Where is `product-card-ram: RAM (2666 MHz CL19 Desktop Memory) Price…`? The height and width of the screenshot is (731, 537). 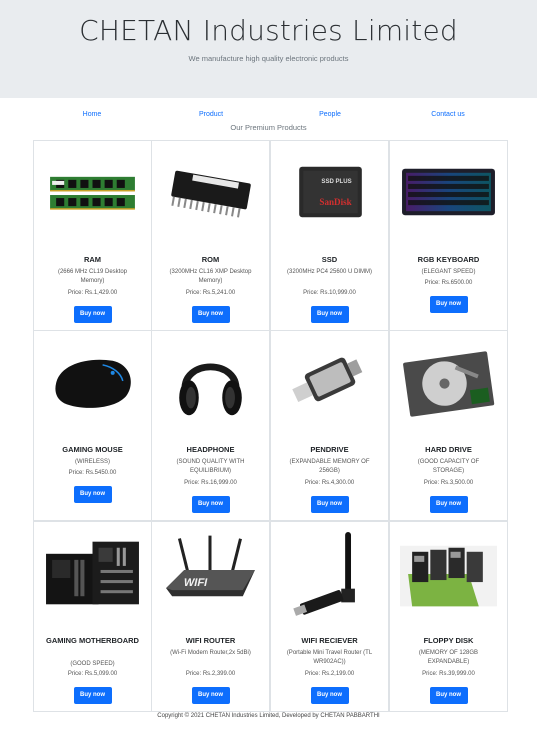
product-card-ram: RAM (2666 MHz CL19 Desktop Memory) Price… is located at coordinates (92, 235).